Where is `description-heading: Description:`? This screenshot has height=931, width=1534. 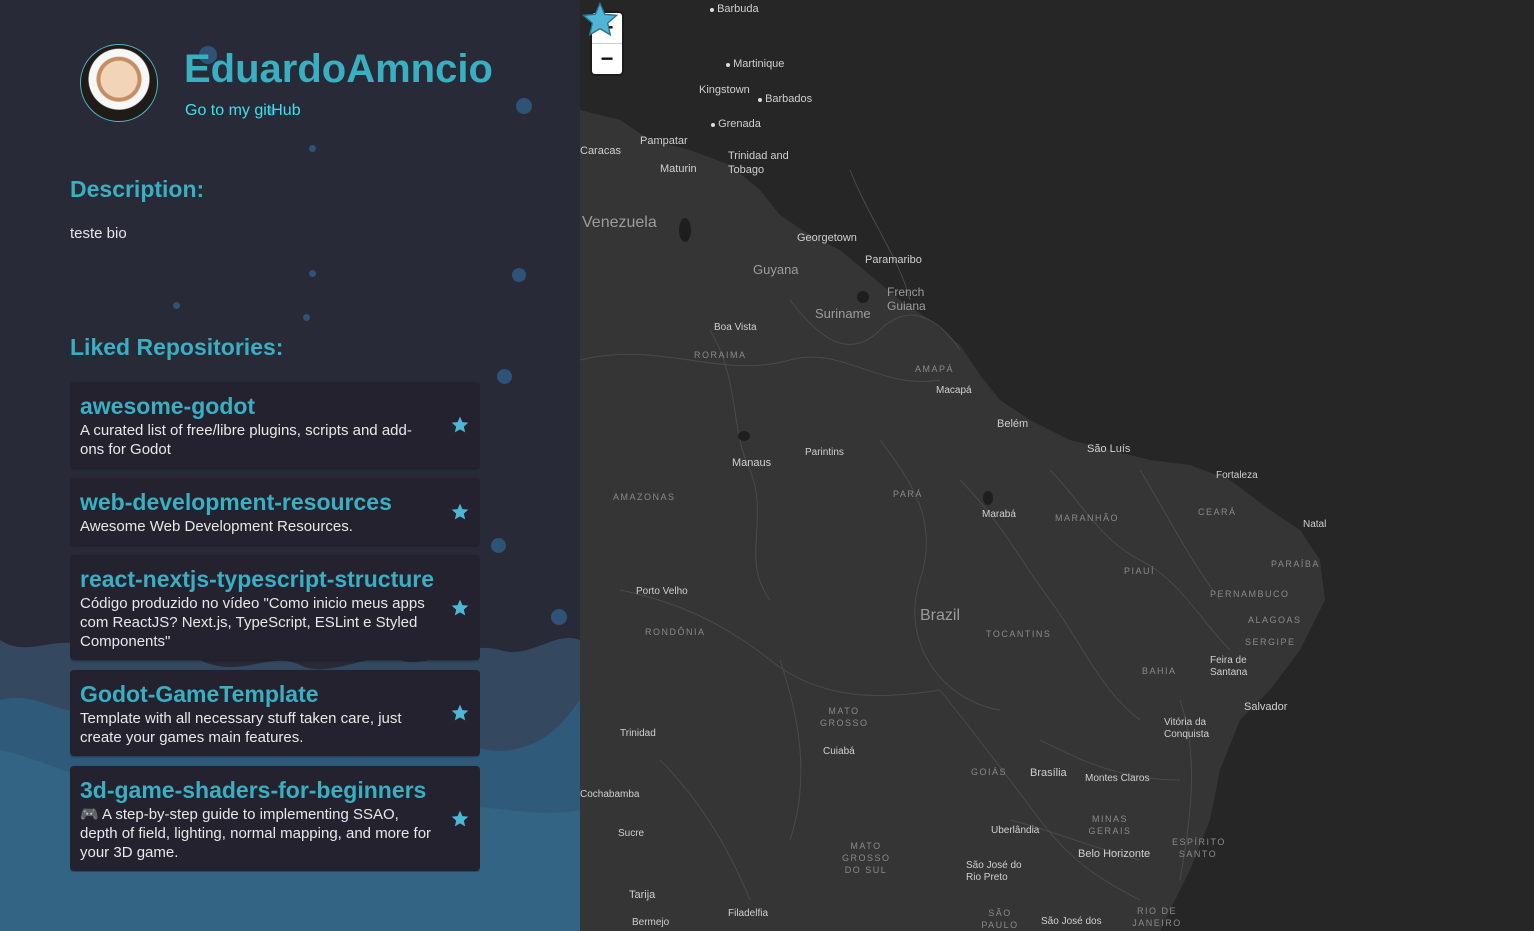 description-heading: Description: is located at coordinates (137, 189).